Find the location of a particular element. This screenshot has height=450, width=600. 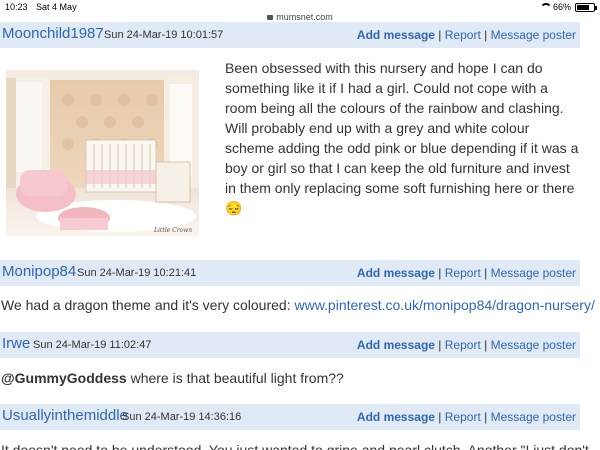

url-bar: mumsnet.com is located at coordinates (300, 17).